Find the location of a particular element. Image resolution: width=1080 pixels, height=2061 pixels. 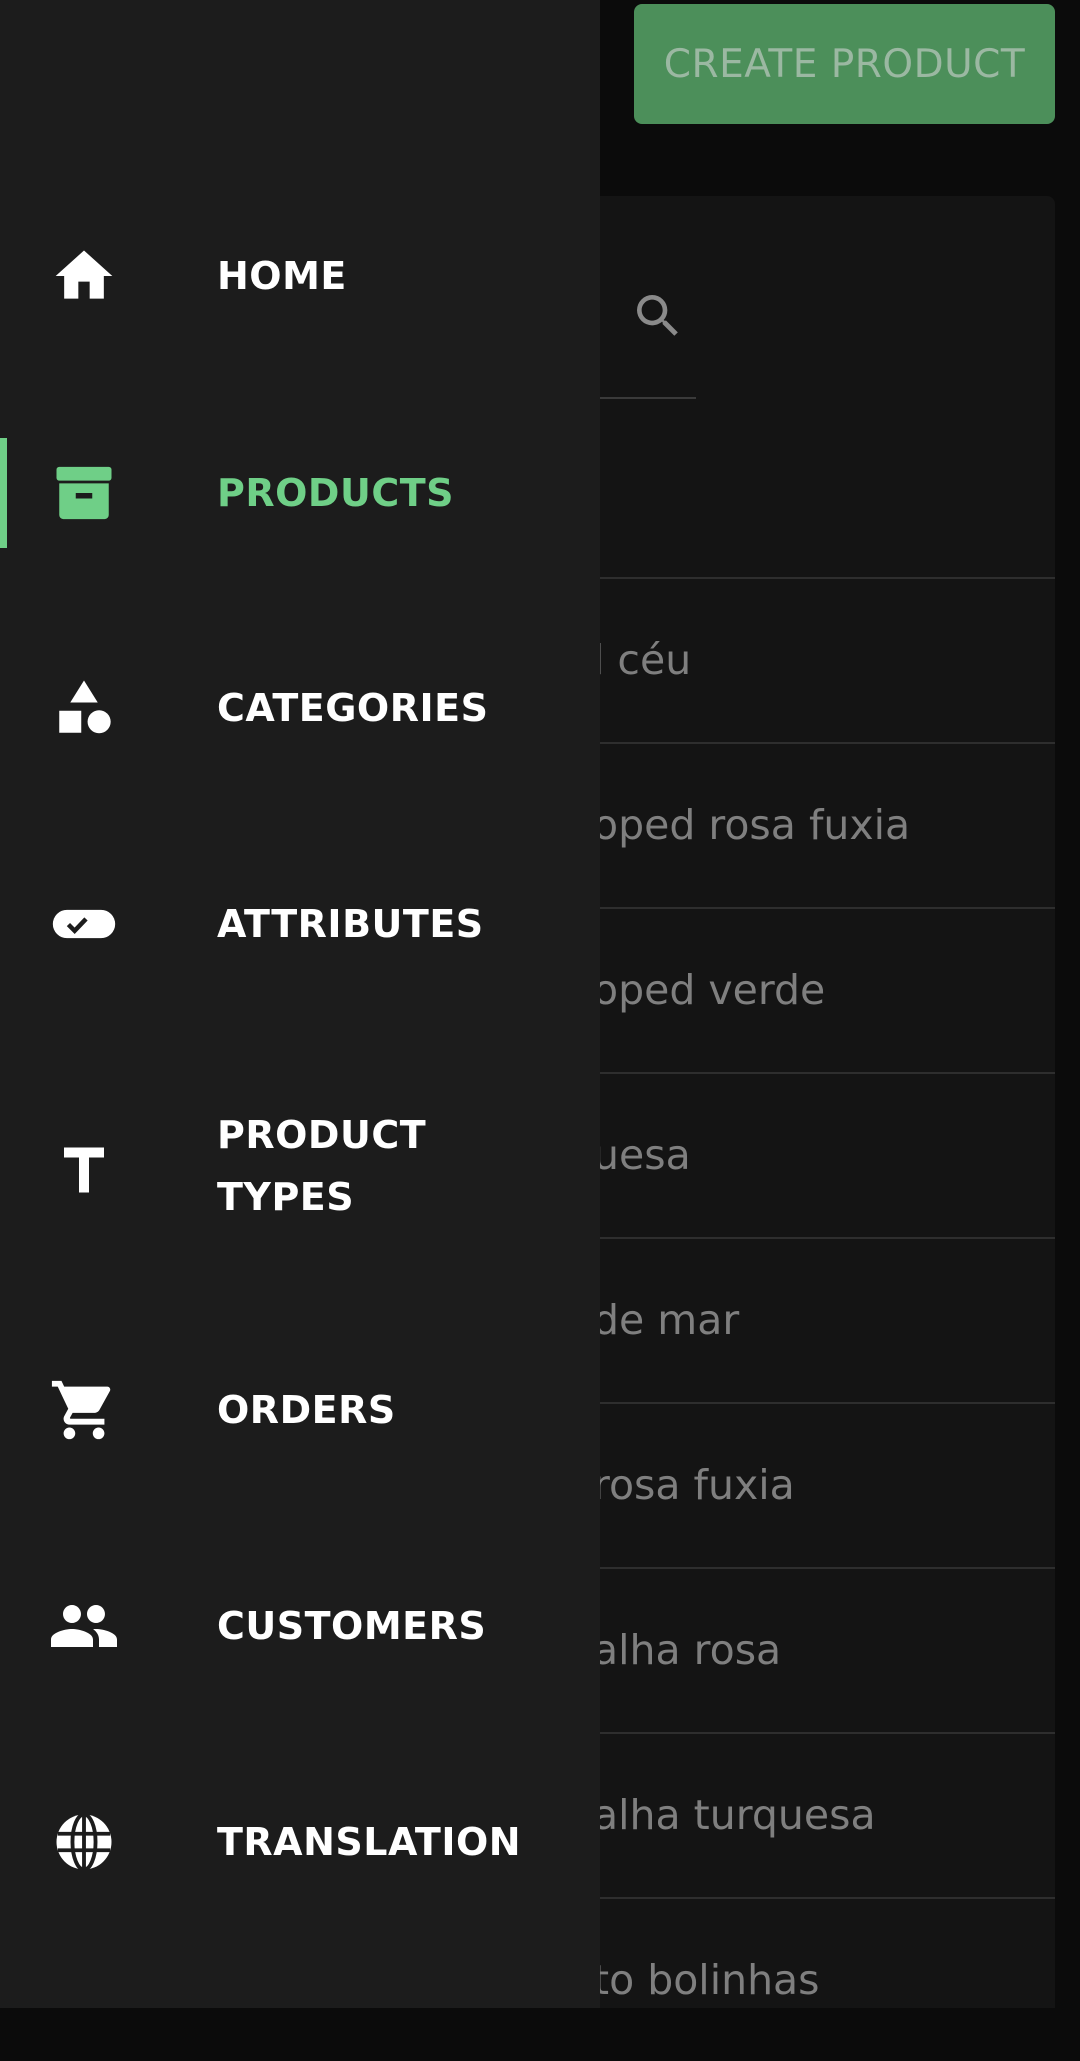

nav-item-label: PRODUCT is located at coordinates (322, 1135).